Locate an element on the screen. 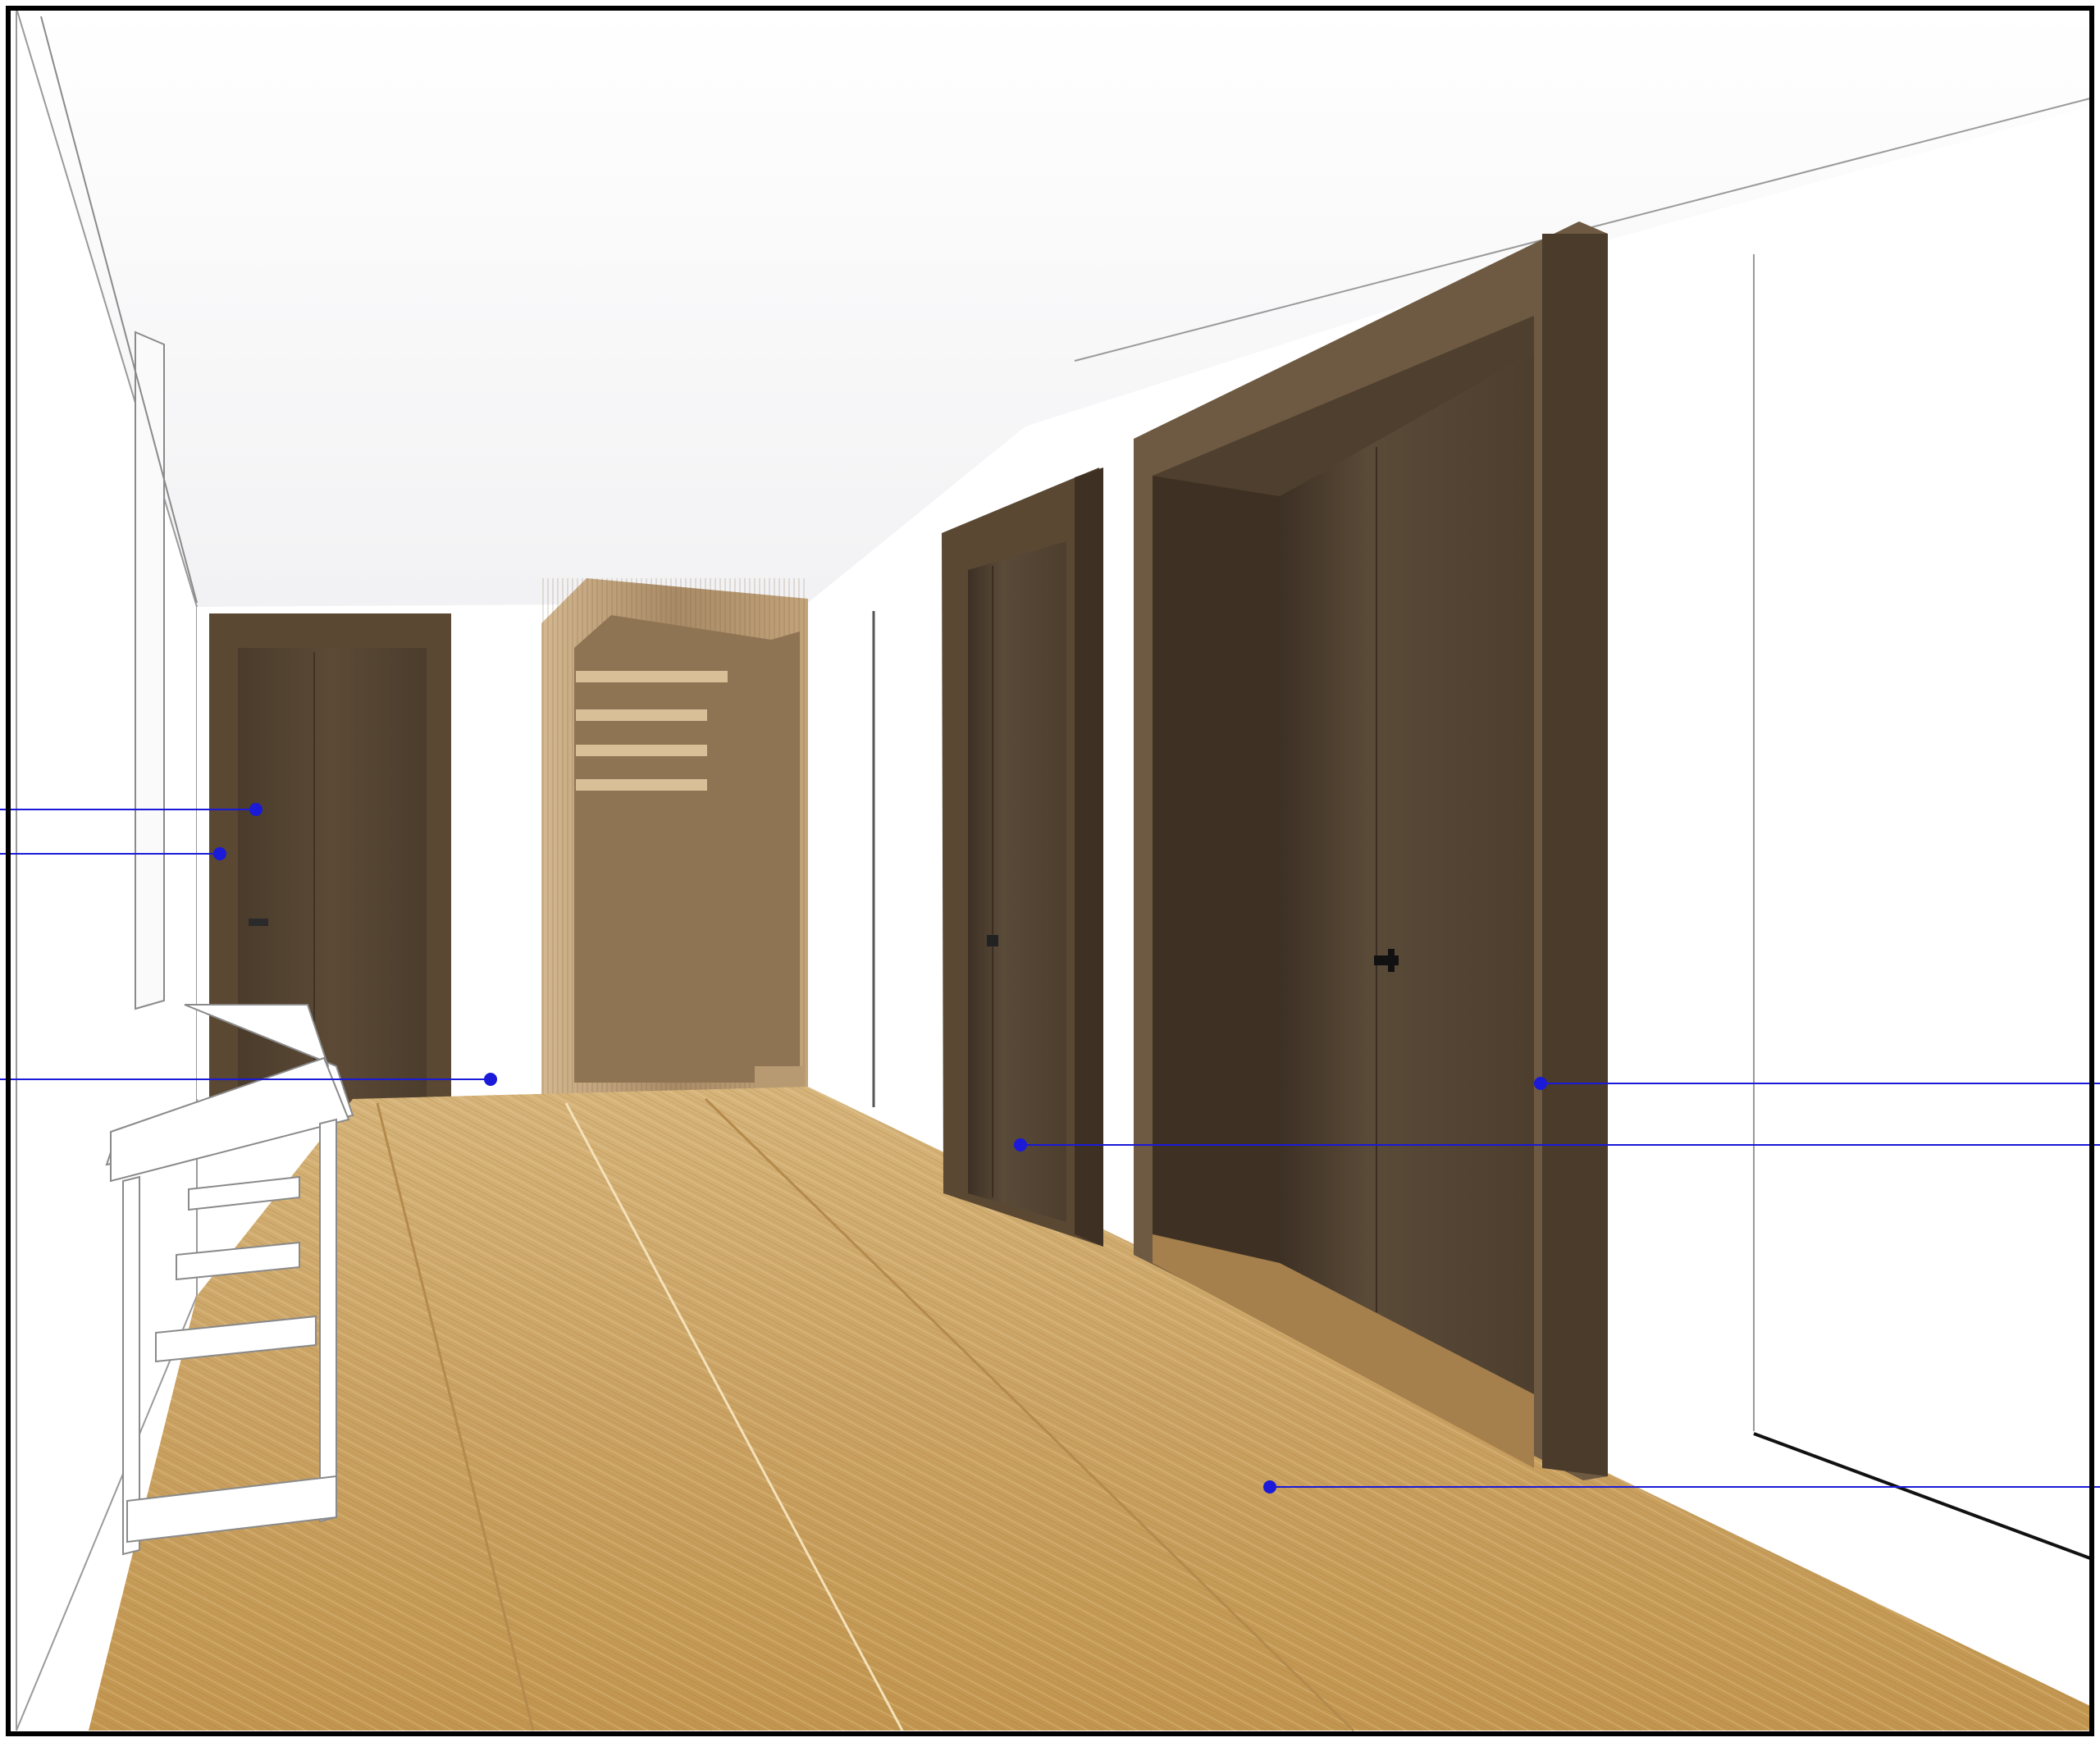 The image size is (2100, 1742). leader-3-dot is located at coordinates (491, 1080).